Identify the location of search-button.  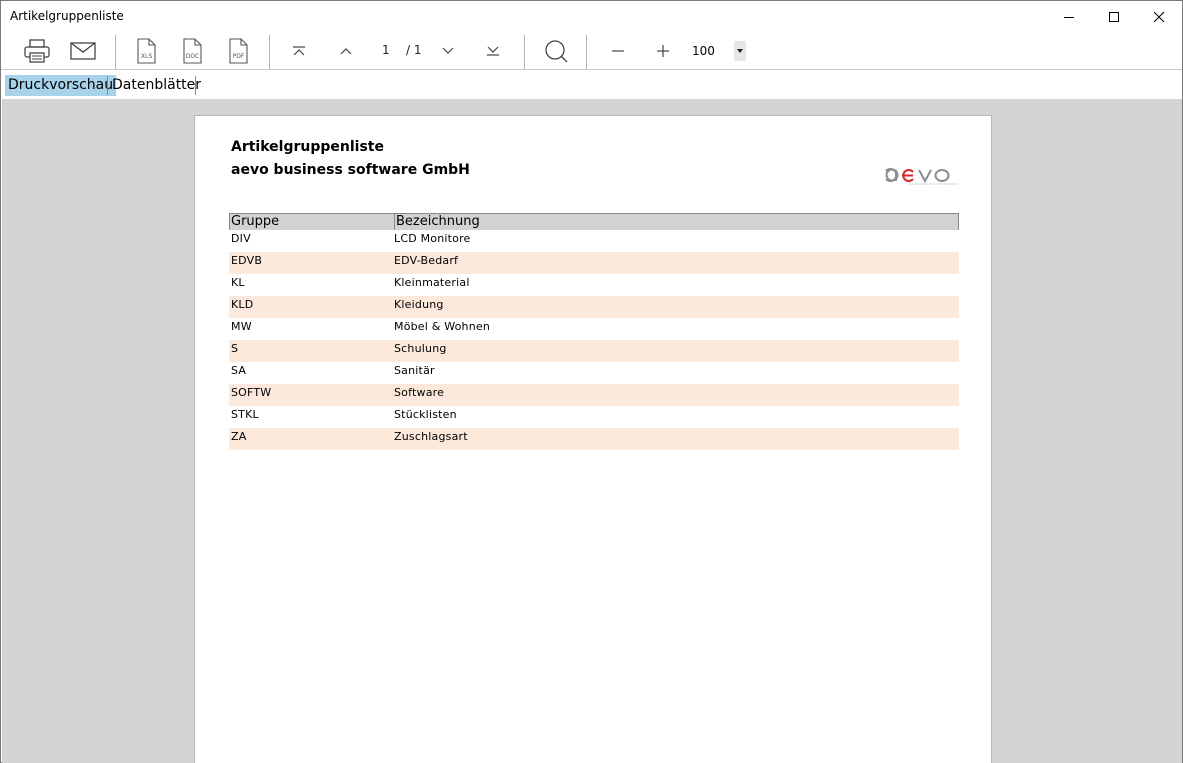
(556, 50).